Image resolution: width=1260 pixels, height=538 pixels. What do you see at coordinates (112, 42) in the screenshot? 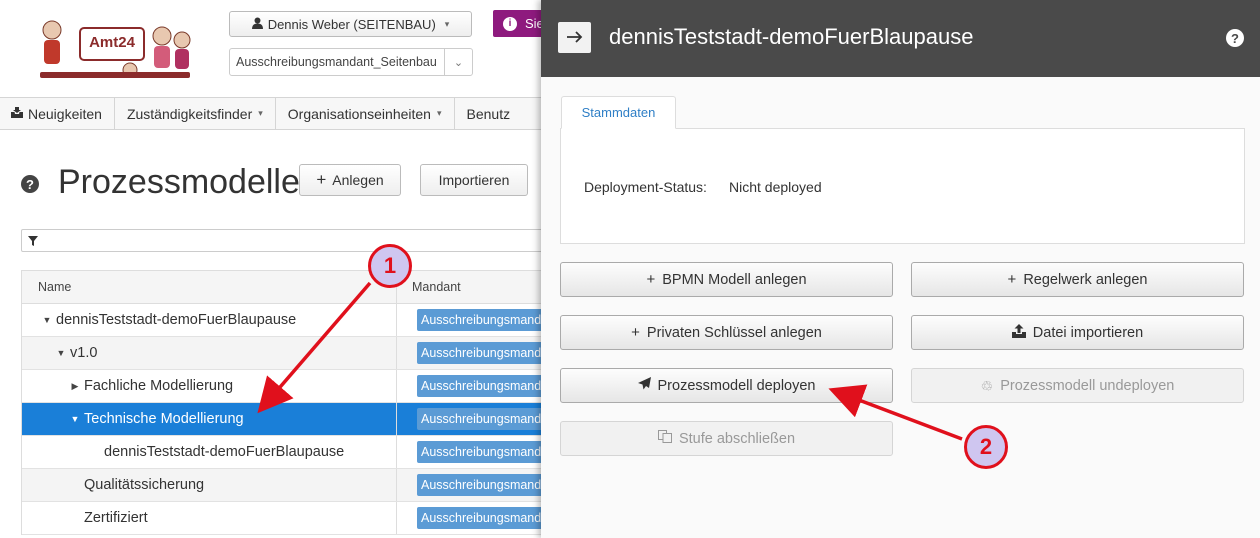
I see `logo-text: Amt24` at bounding box center [112, 42].